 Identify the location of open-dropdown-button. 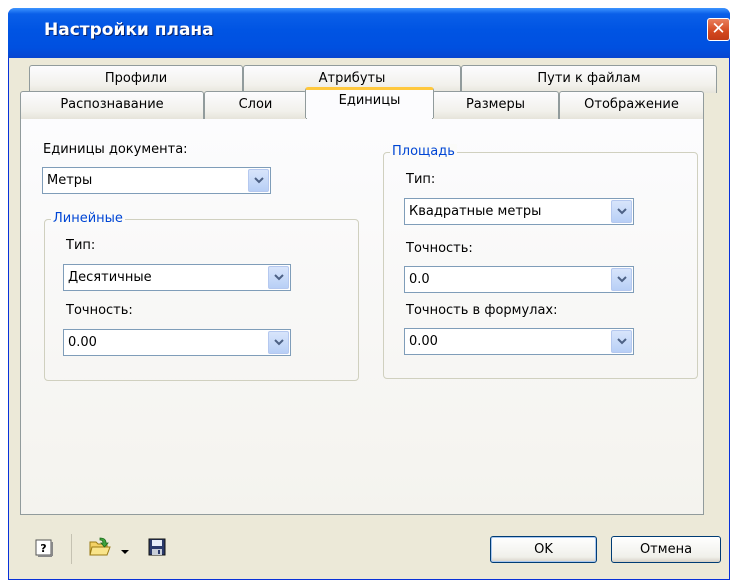
(125, 549).